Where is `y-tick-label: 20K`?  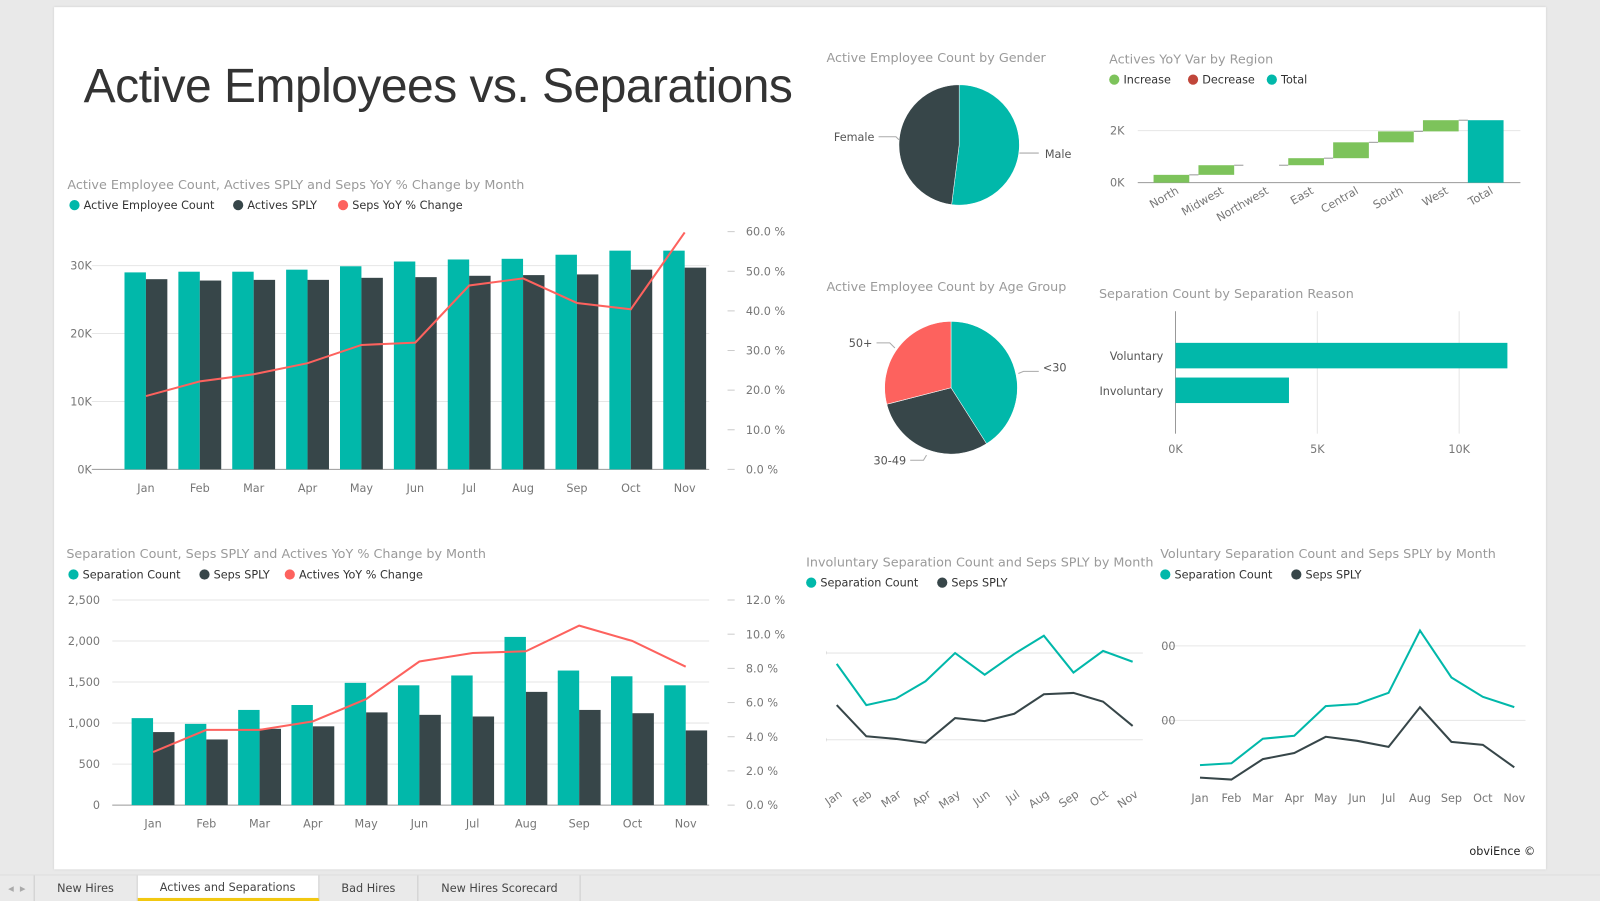 y-tick-label: 20K is located at coordinates (81, 334).